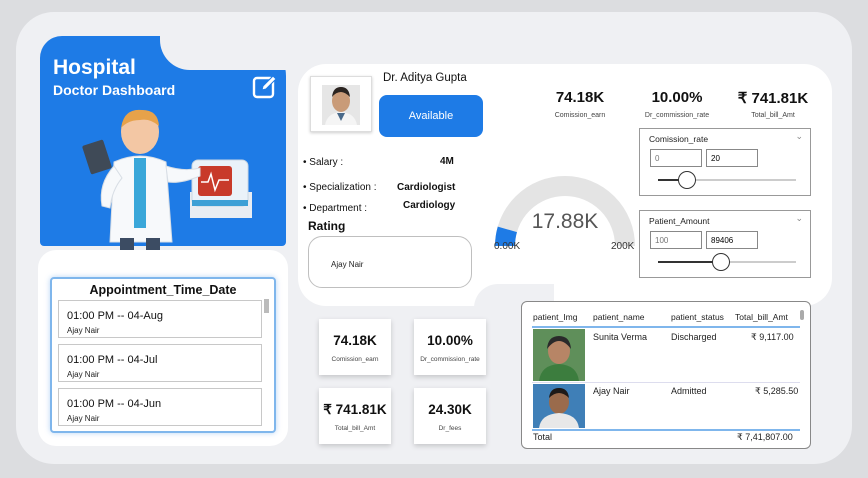 The image size is (868, 478). What do you see at coordinates (679, 221) in the screenshot?
I see `slicer-title: Patient_Amount` at bounding box center [679, 221].